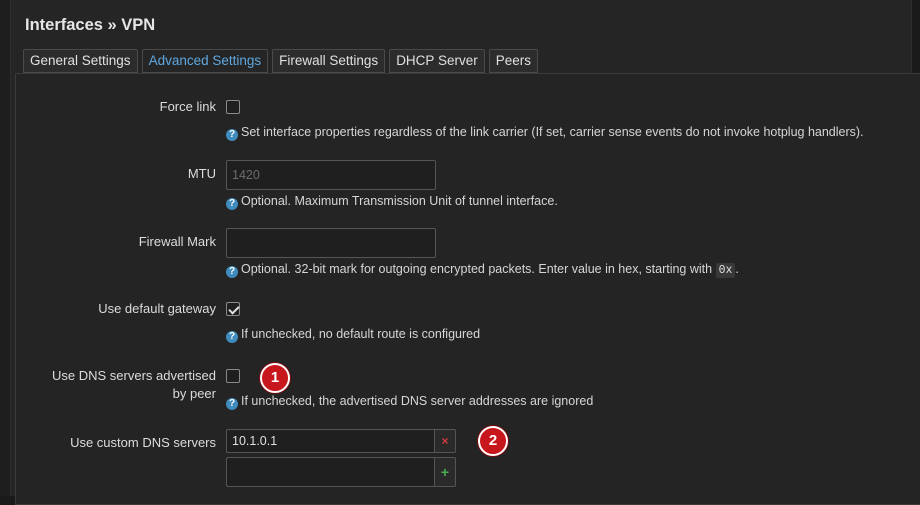 This screenshot has height=505, width=920. Describe the element at coordinates (233, 309) in the screenshot. I see `default-gateway-checkbox` at that location.